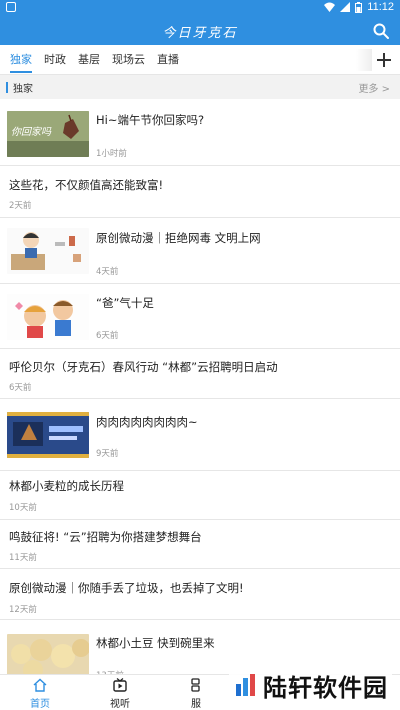 This screenshot has height=710, width=400. I want to click on nav-home: 首页, so click(40, 692).